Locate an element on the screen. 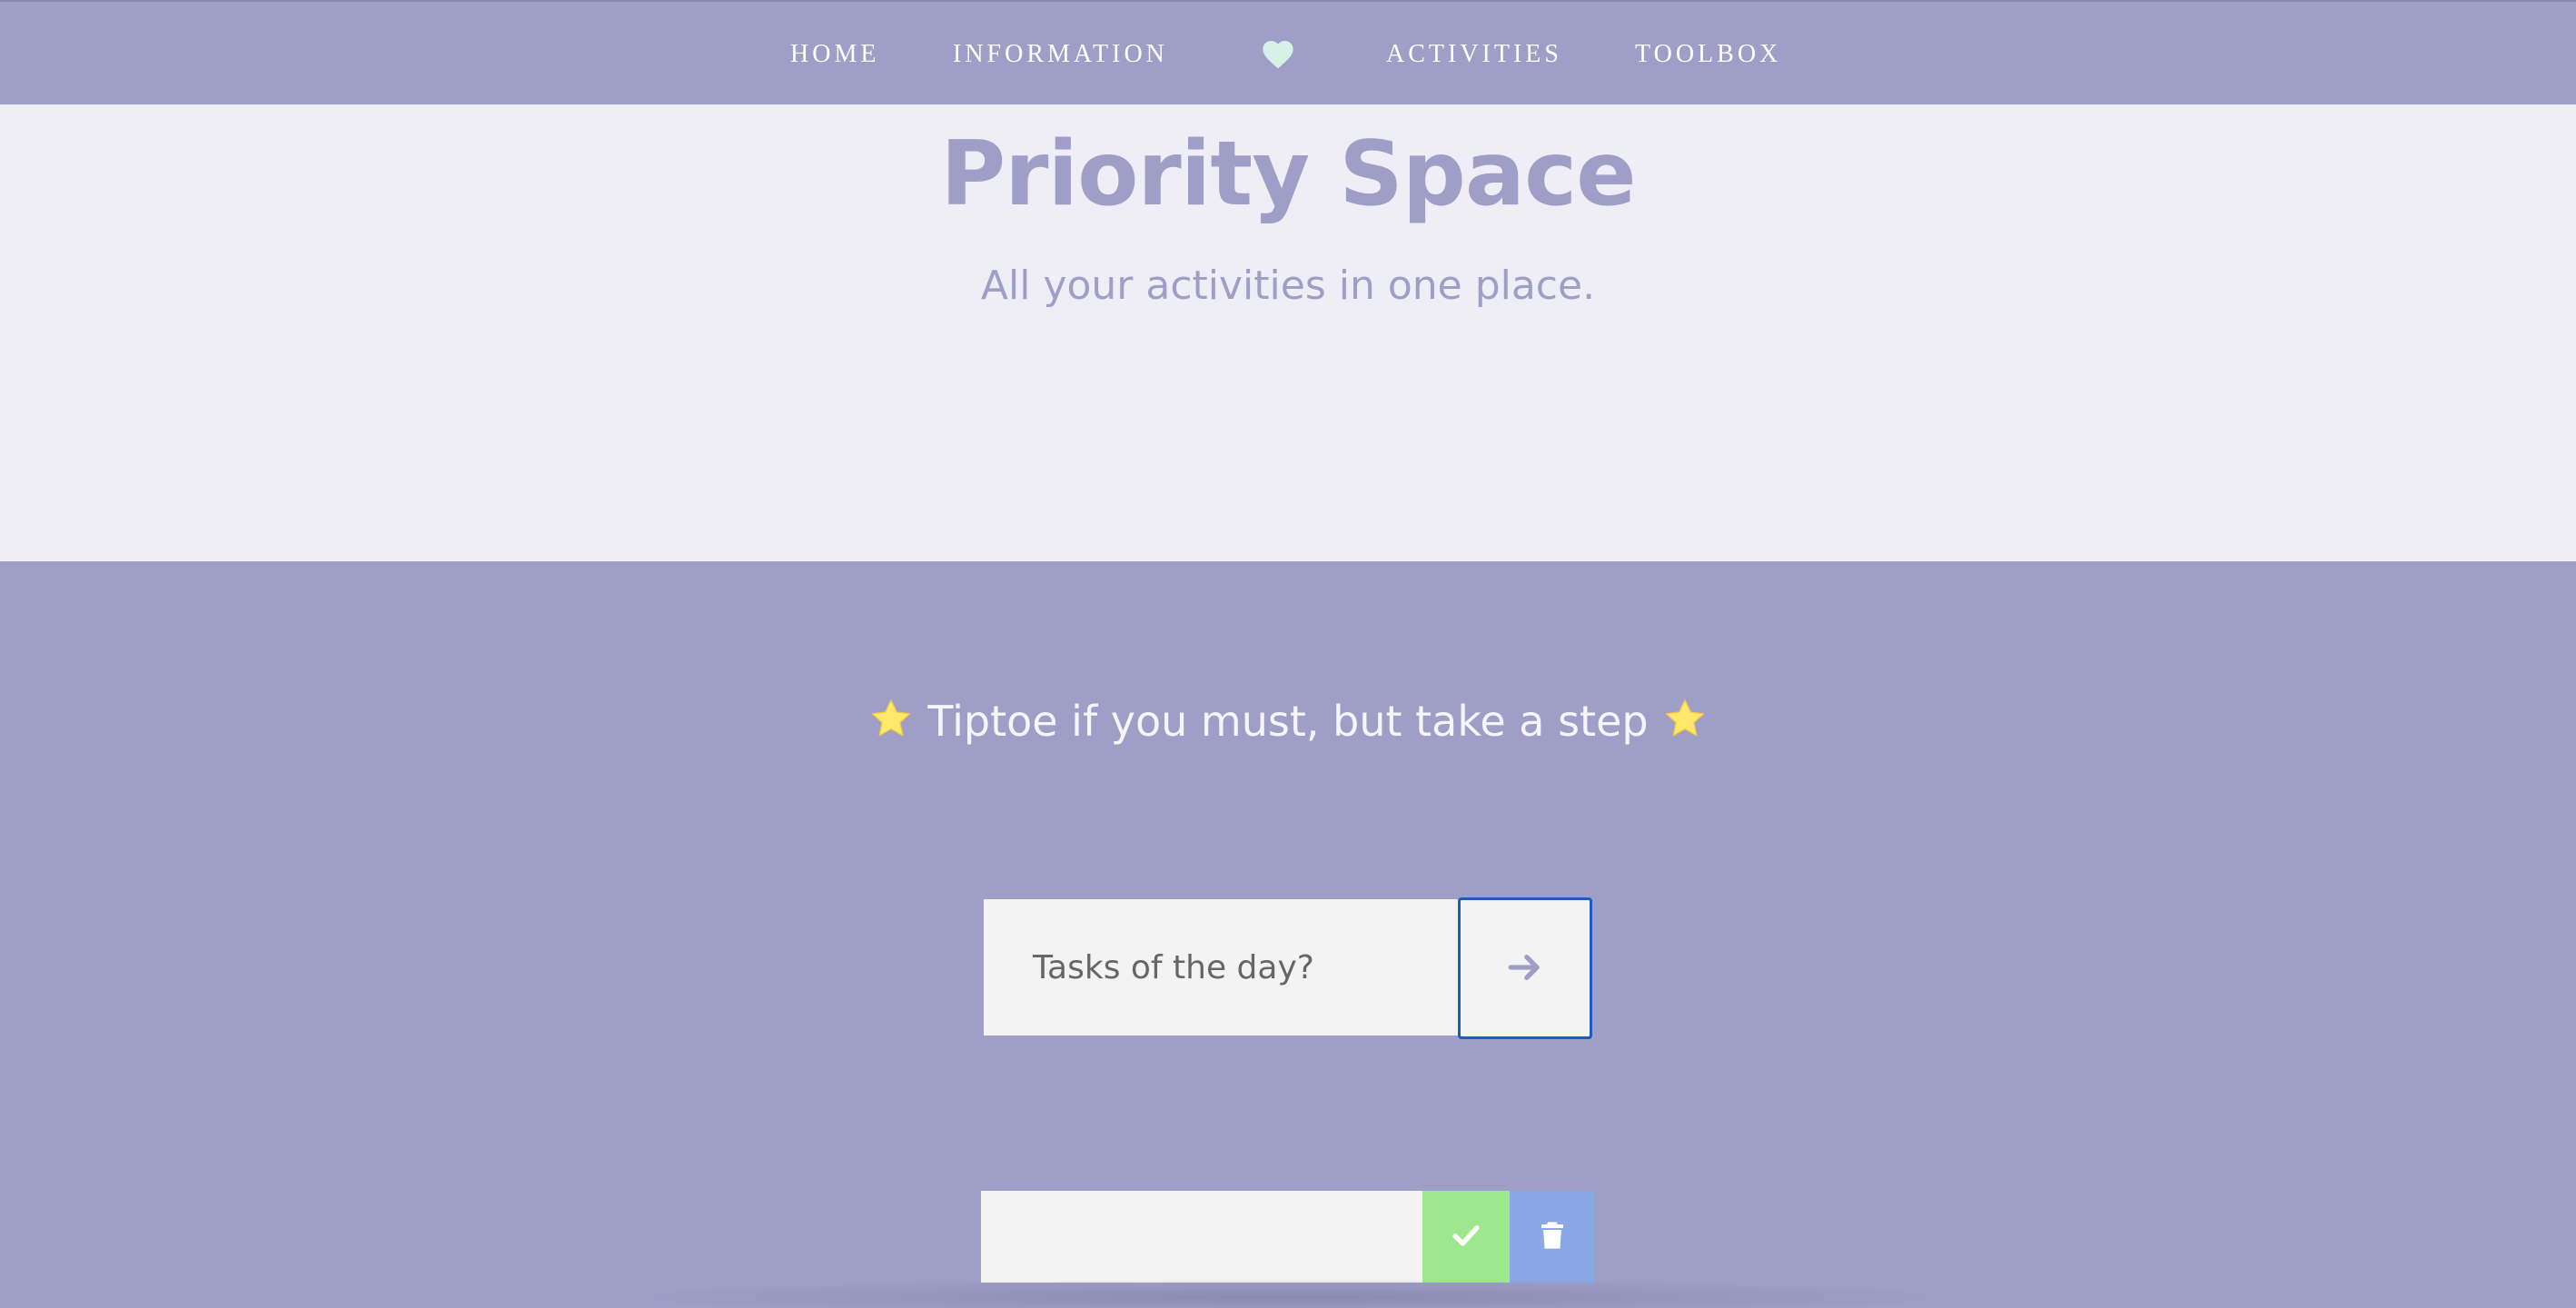 The image size is (2576, 1308). nav-link-toolbox: TOOLBOX is located at coordinates (1708, 54).